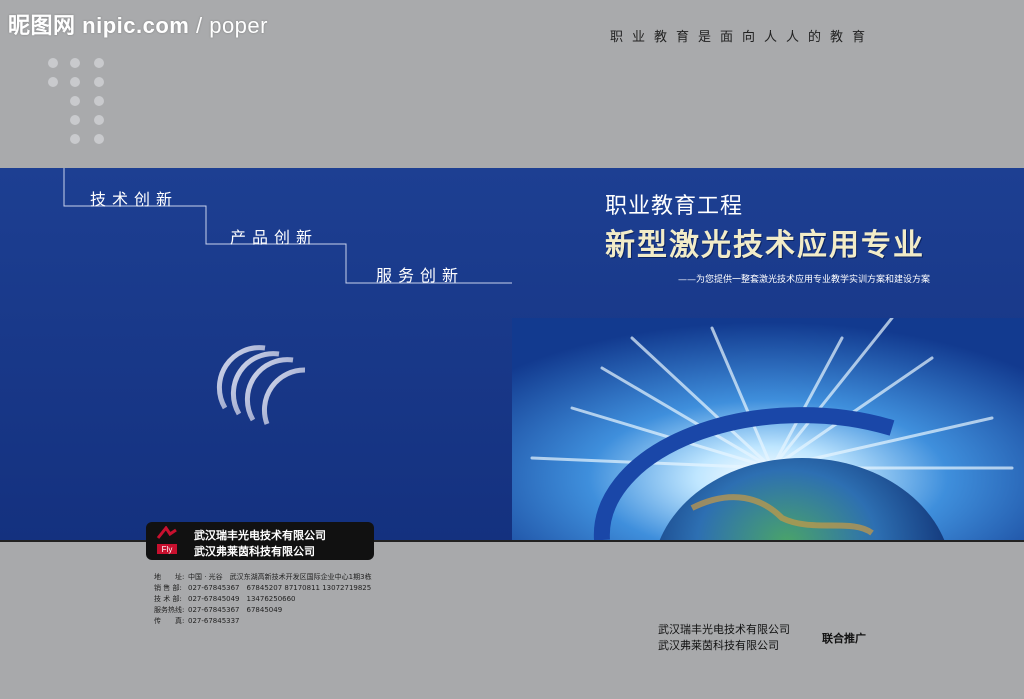 Image resolution: width=1024 pixels, height=699 pixels. I want to click on title-small: 职业教育工程, so click(674, 206).